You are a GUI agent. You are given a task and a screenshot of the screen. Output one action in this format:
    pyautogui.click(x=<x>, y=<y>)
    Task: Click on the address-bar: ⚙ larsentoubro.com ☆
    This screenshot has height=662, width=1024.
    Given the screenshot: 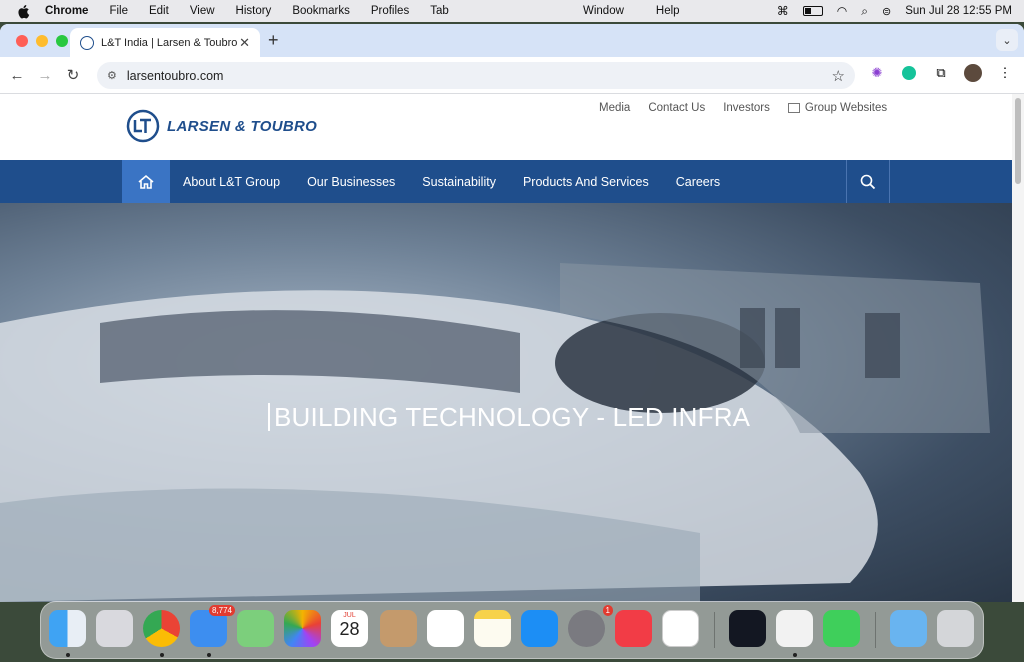 What is the action you would take?
    pyautogui.click(x=476, y=75)
    